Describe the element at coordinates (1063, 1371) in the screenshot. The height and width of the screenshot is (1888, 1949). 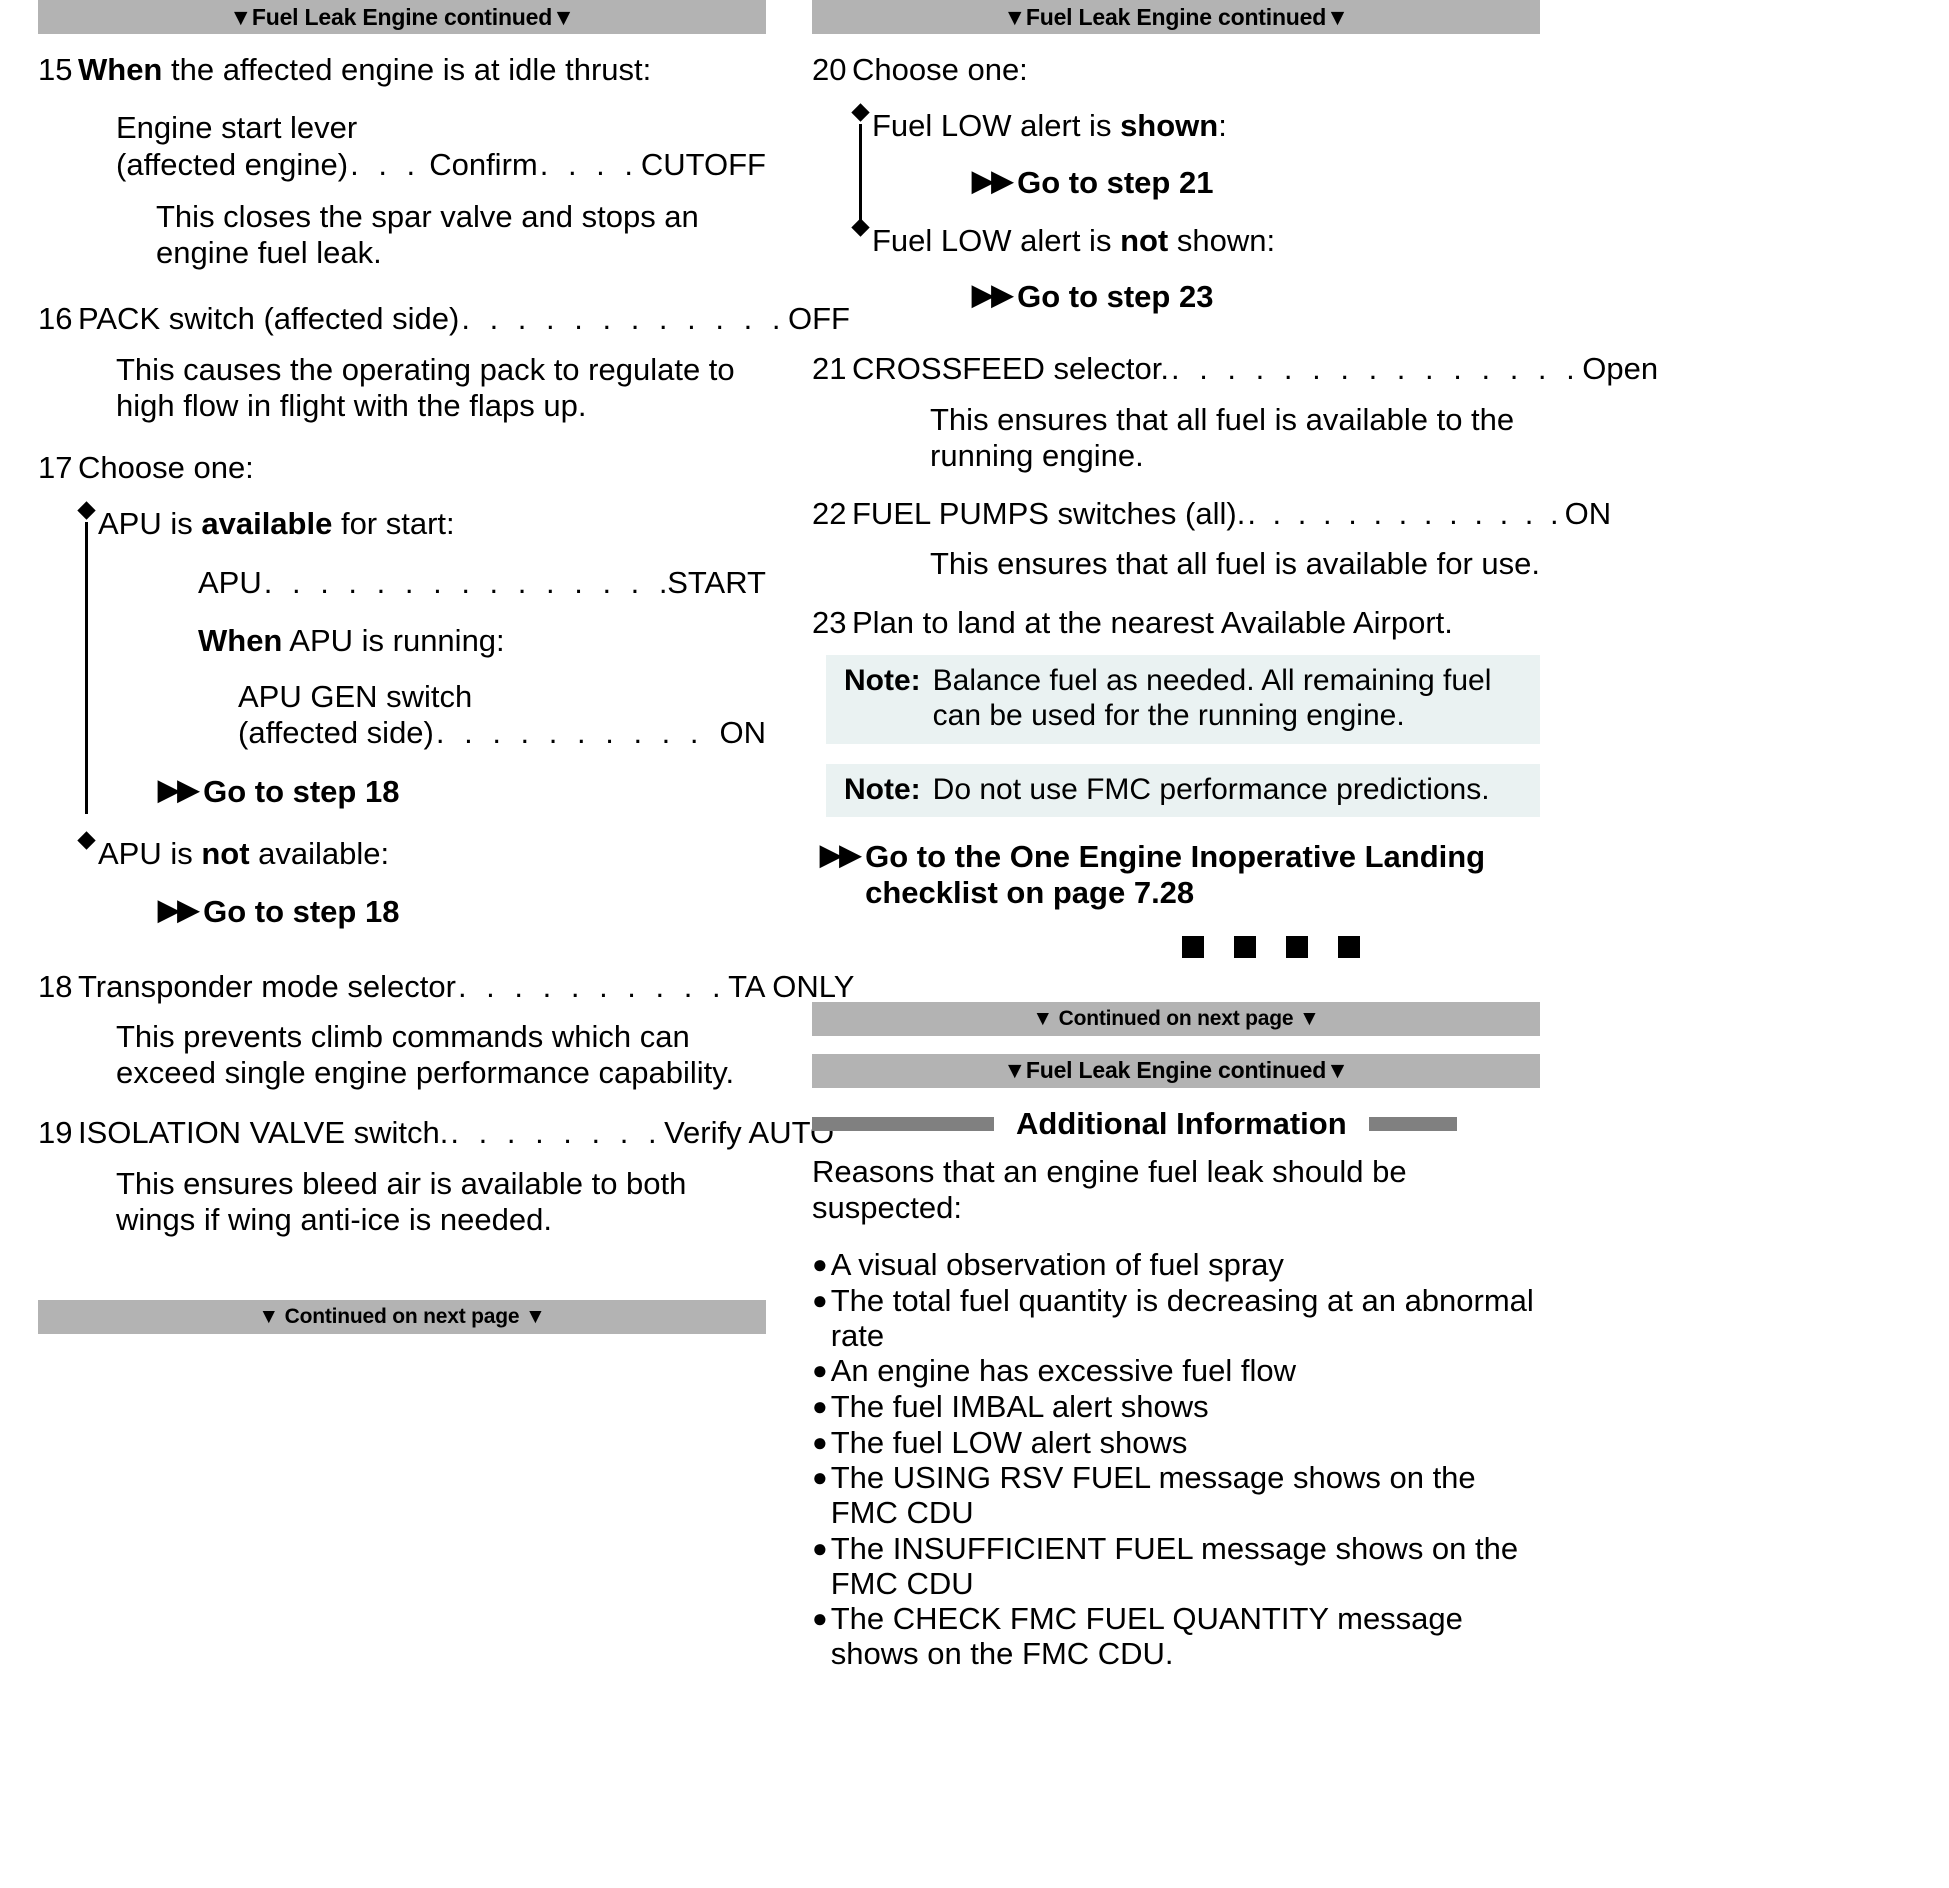
I see `list-item-label: An engine has excessive fuel flow` at that location.